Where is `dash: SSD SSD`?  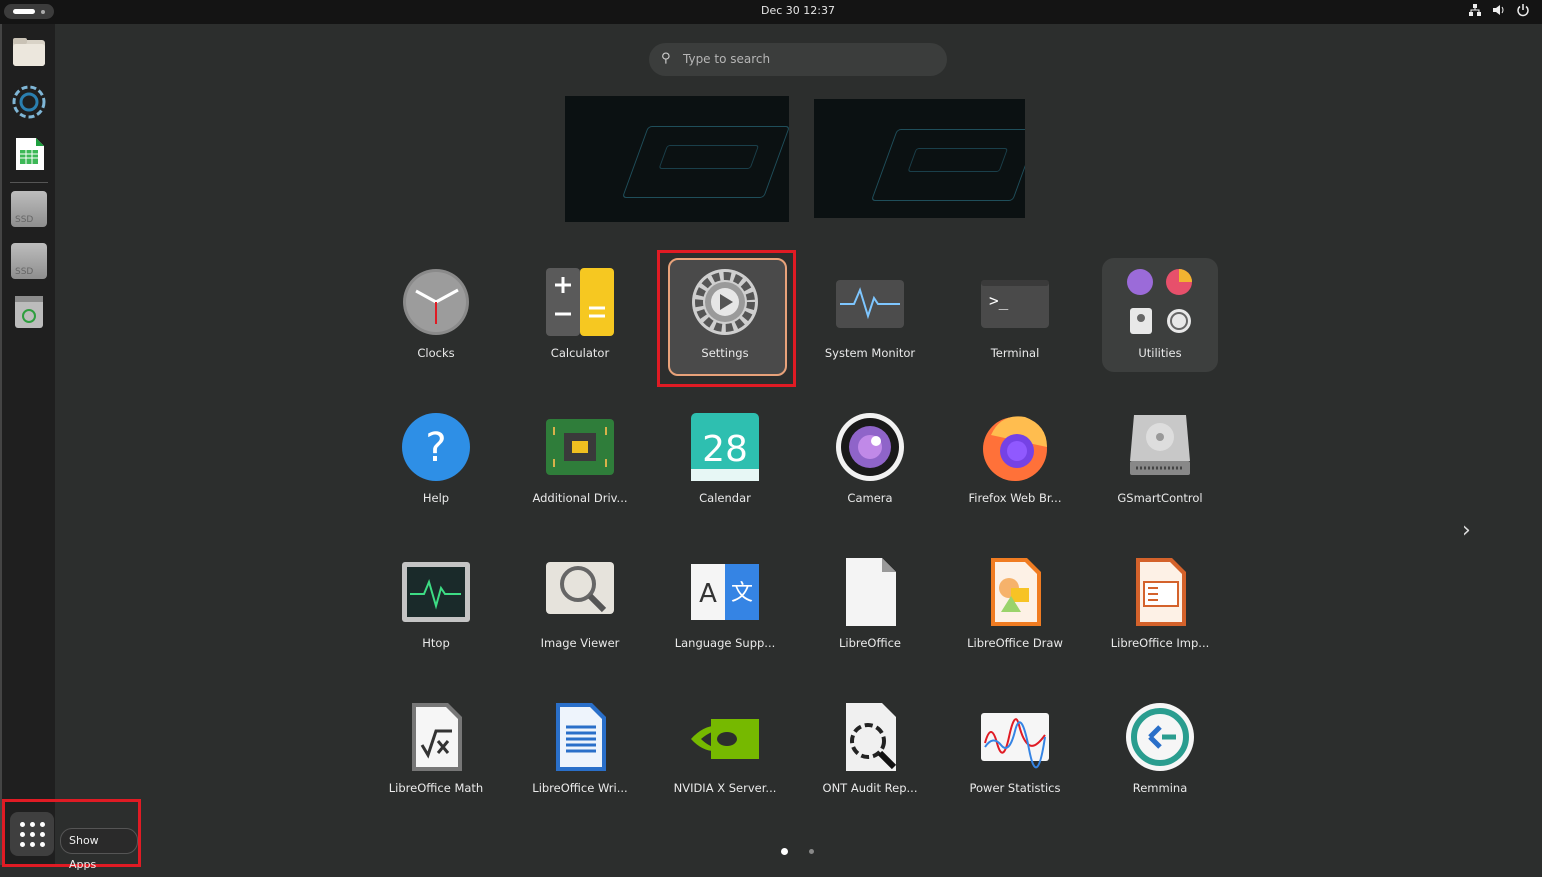
dash: SSD SSD is located at coordinates (27, 444).